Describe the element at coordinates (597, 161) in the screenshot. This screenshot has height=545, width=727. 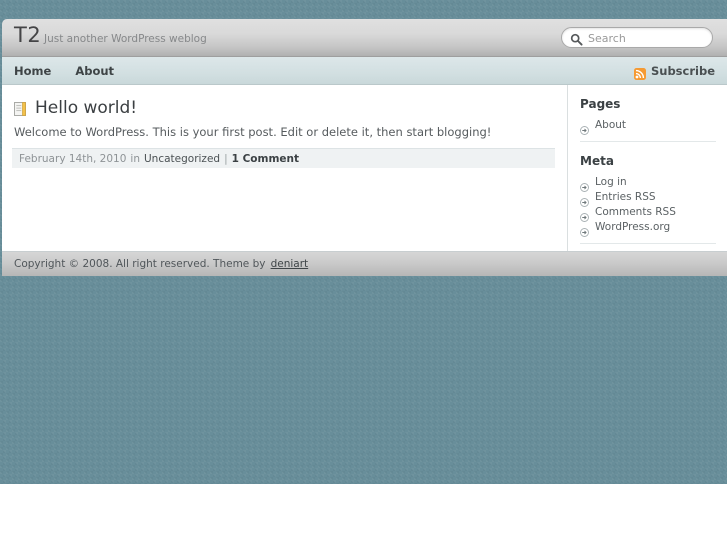
I see `widget-meta-title: Meta` at that location.